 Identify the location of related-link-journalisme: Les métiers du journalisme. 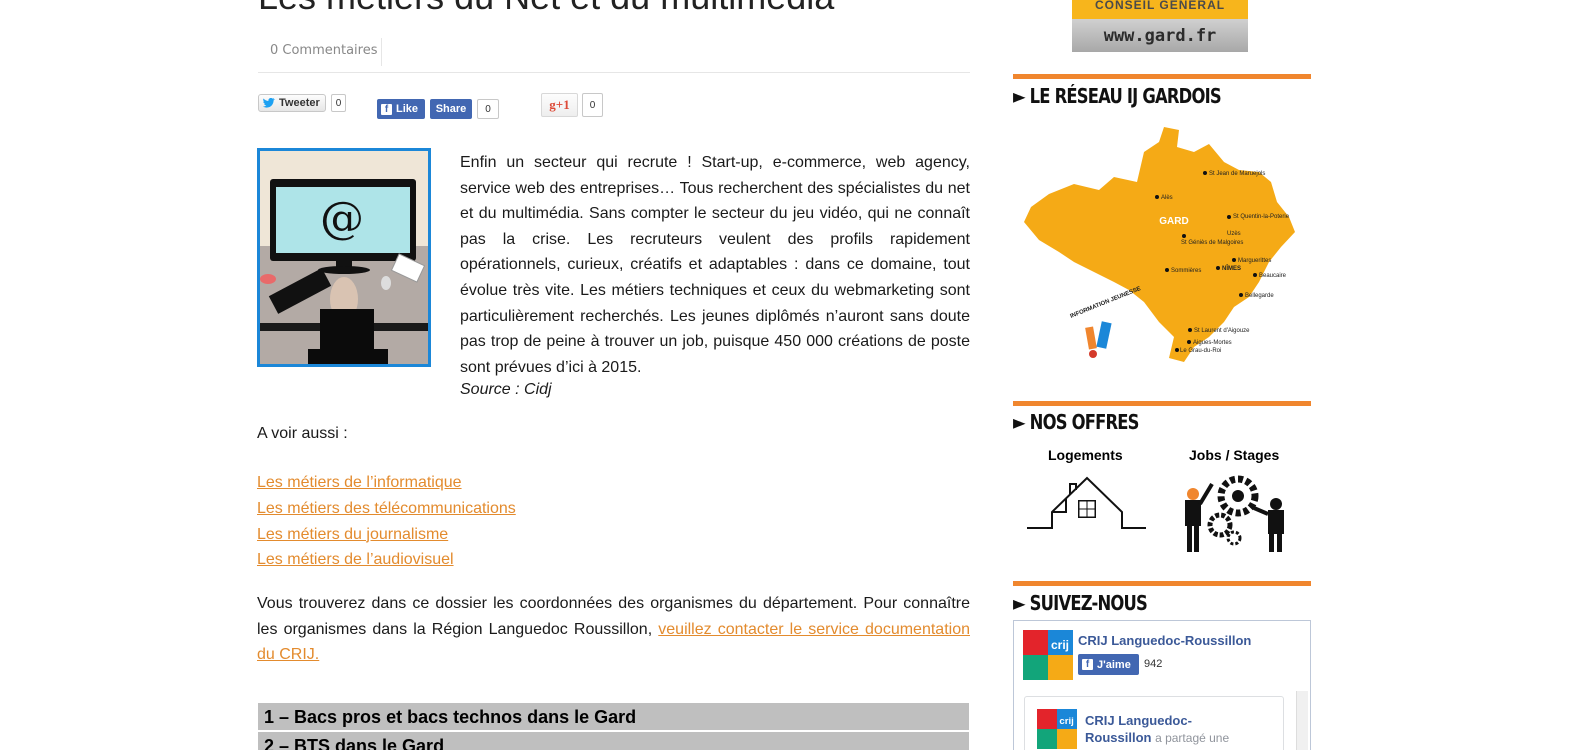
(386, 535).